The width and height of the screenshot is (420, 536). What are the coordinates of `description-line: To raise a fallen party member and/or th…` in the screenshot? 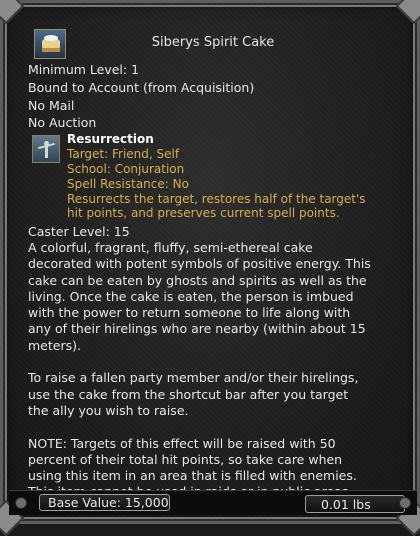 It's located at (193, 378).